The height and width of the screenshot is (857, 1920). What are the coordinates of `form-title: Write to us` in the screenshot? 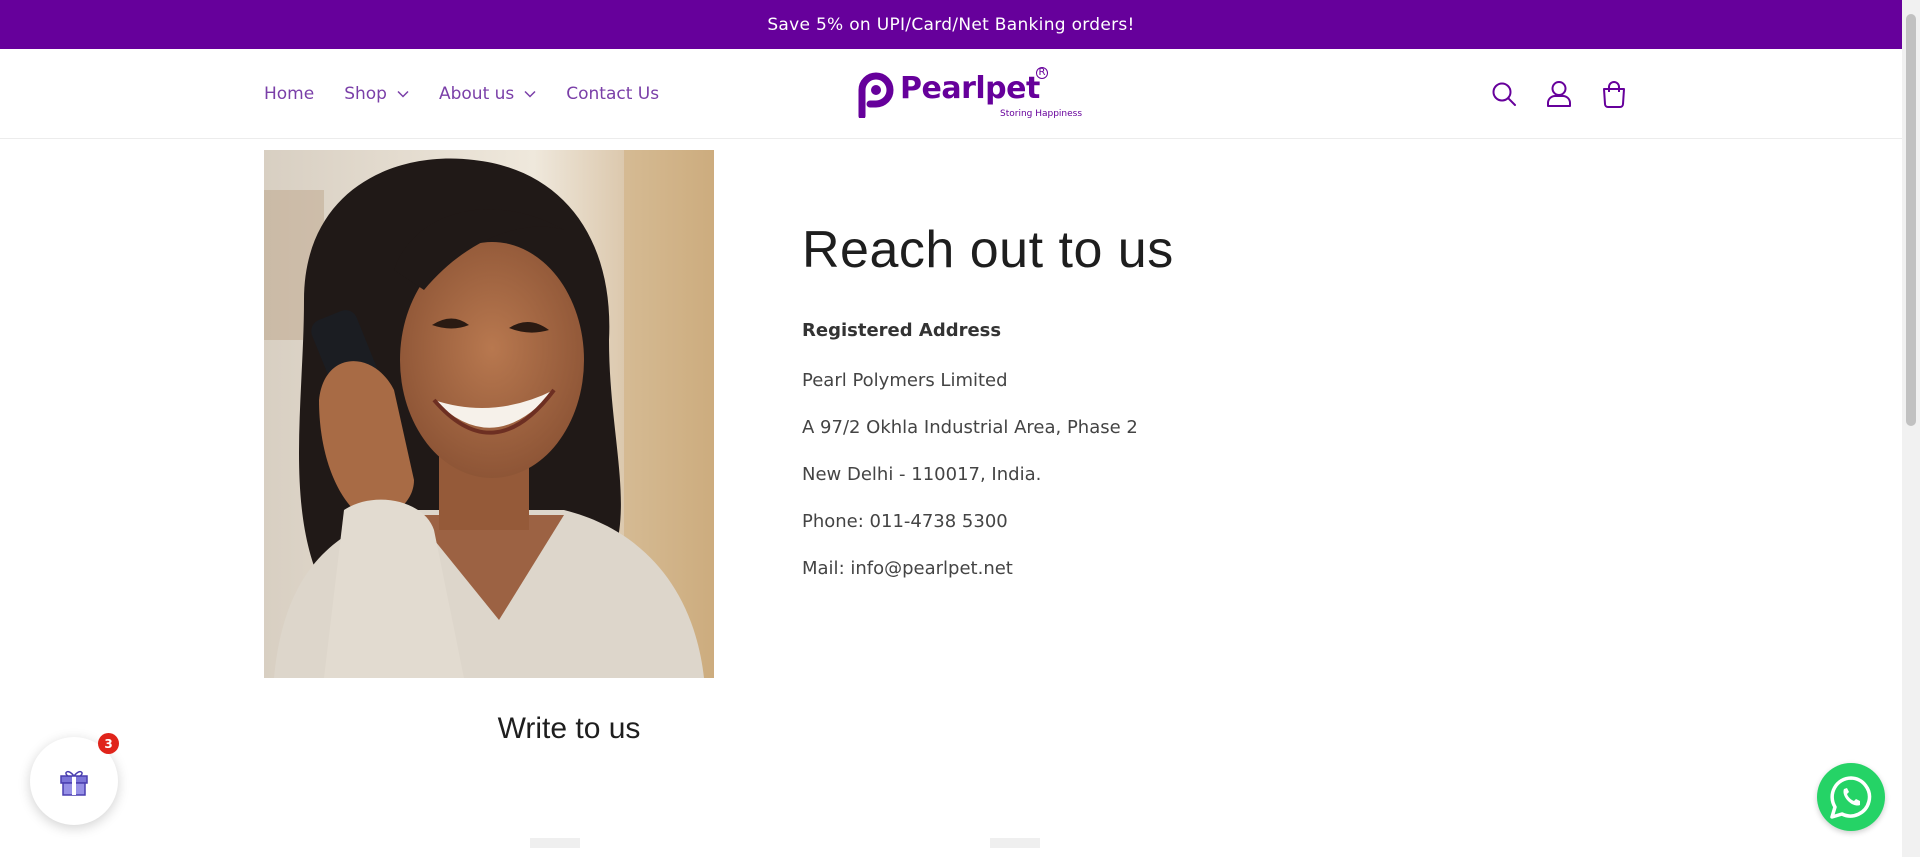 It's located at (569, 728).